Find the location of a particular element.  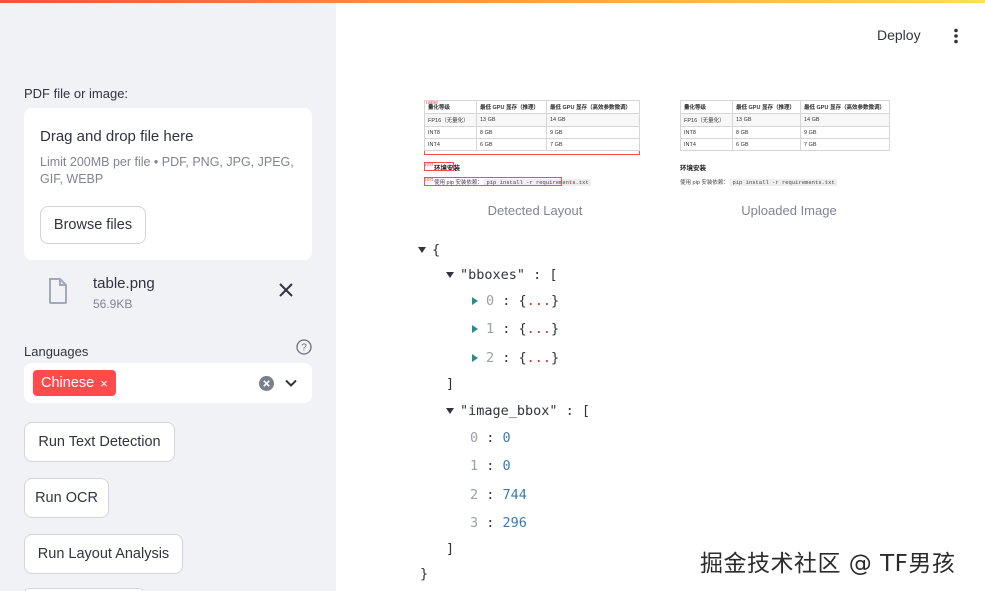

json-bbox-item: 0 : {...} is located at coordinates (515, 301).